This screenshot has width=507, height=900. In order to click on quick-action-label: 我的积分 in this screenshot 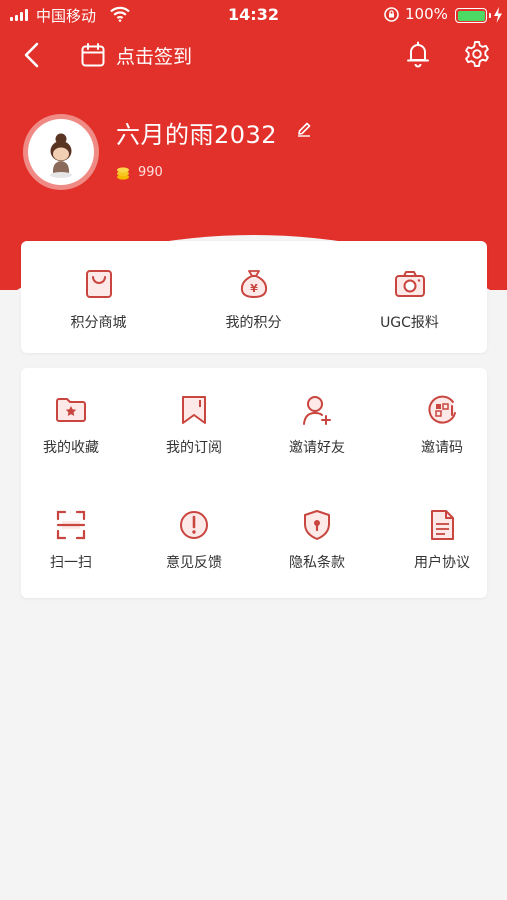, I will do `click(253, 323)`.